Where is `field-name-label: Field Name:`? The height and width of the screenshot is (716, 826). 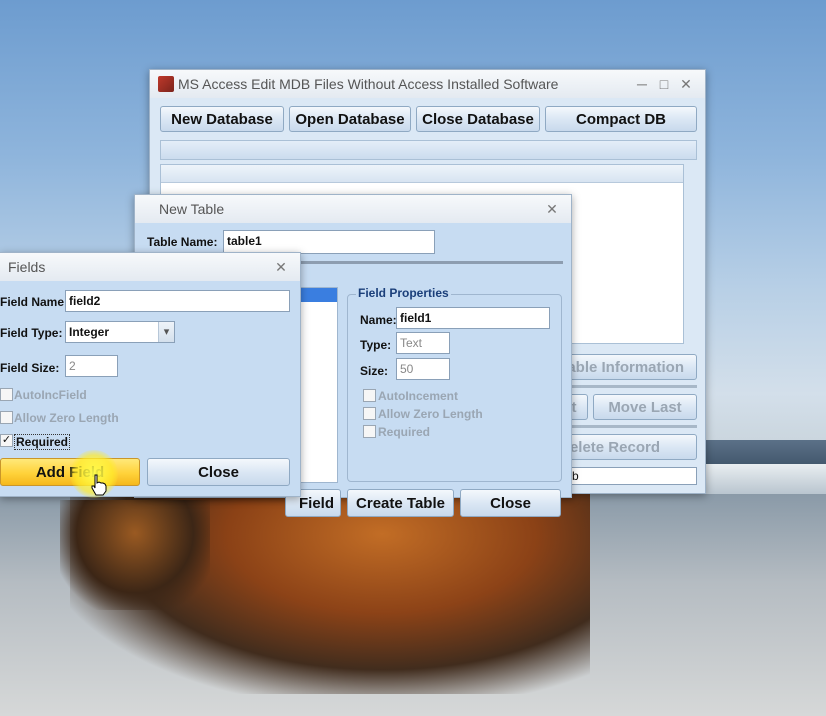 field-name-label: Field Name: is located at coordinates (34, 302).